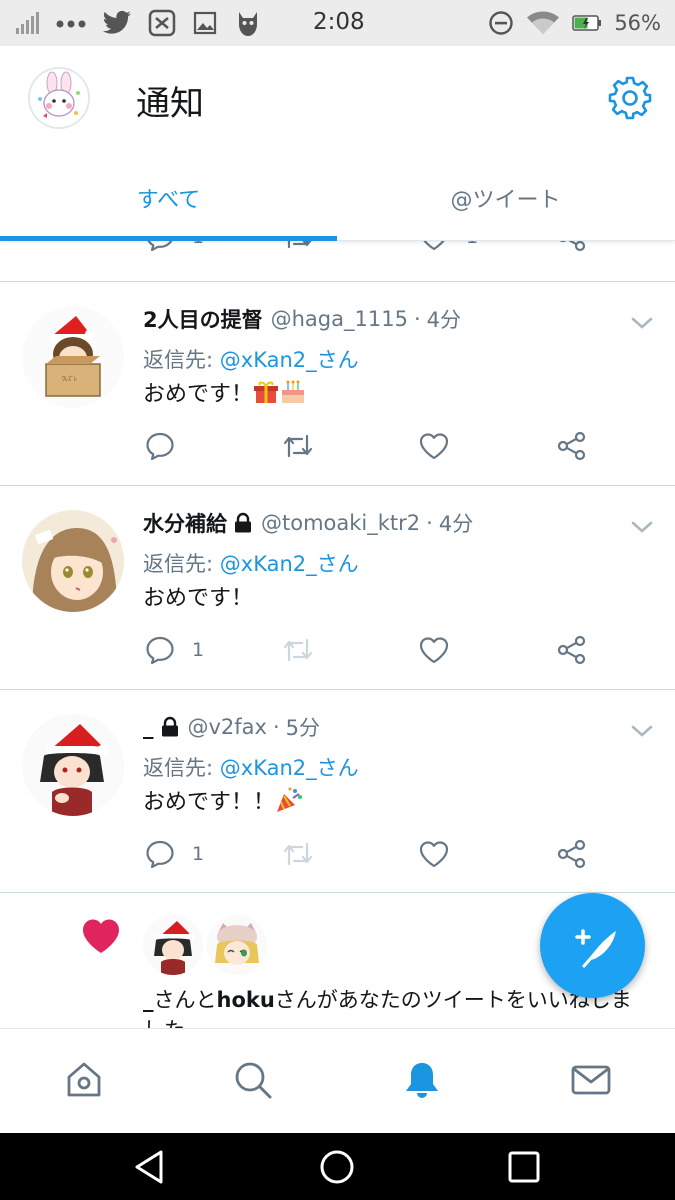 This screenshot has height=1200, width=675. Describe the element at coordinates (69, 379) in the screenshot. I see `svg-text: ﾜﾚｽﾞﾚ` at that location.